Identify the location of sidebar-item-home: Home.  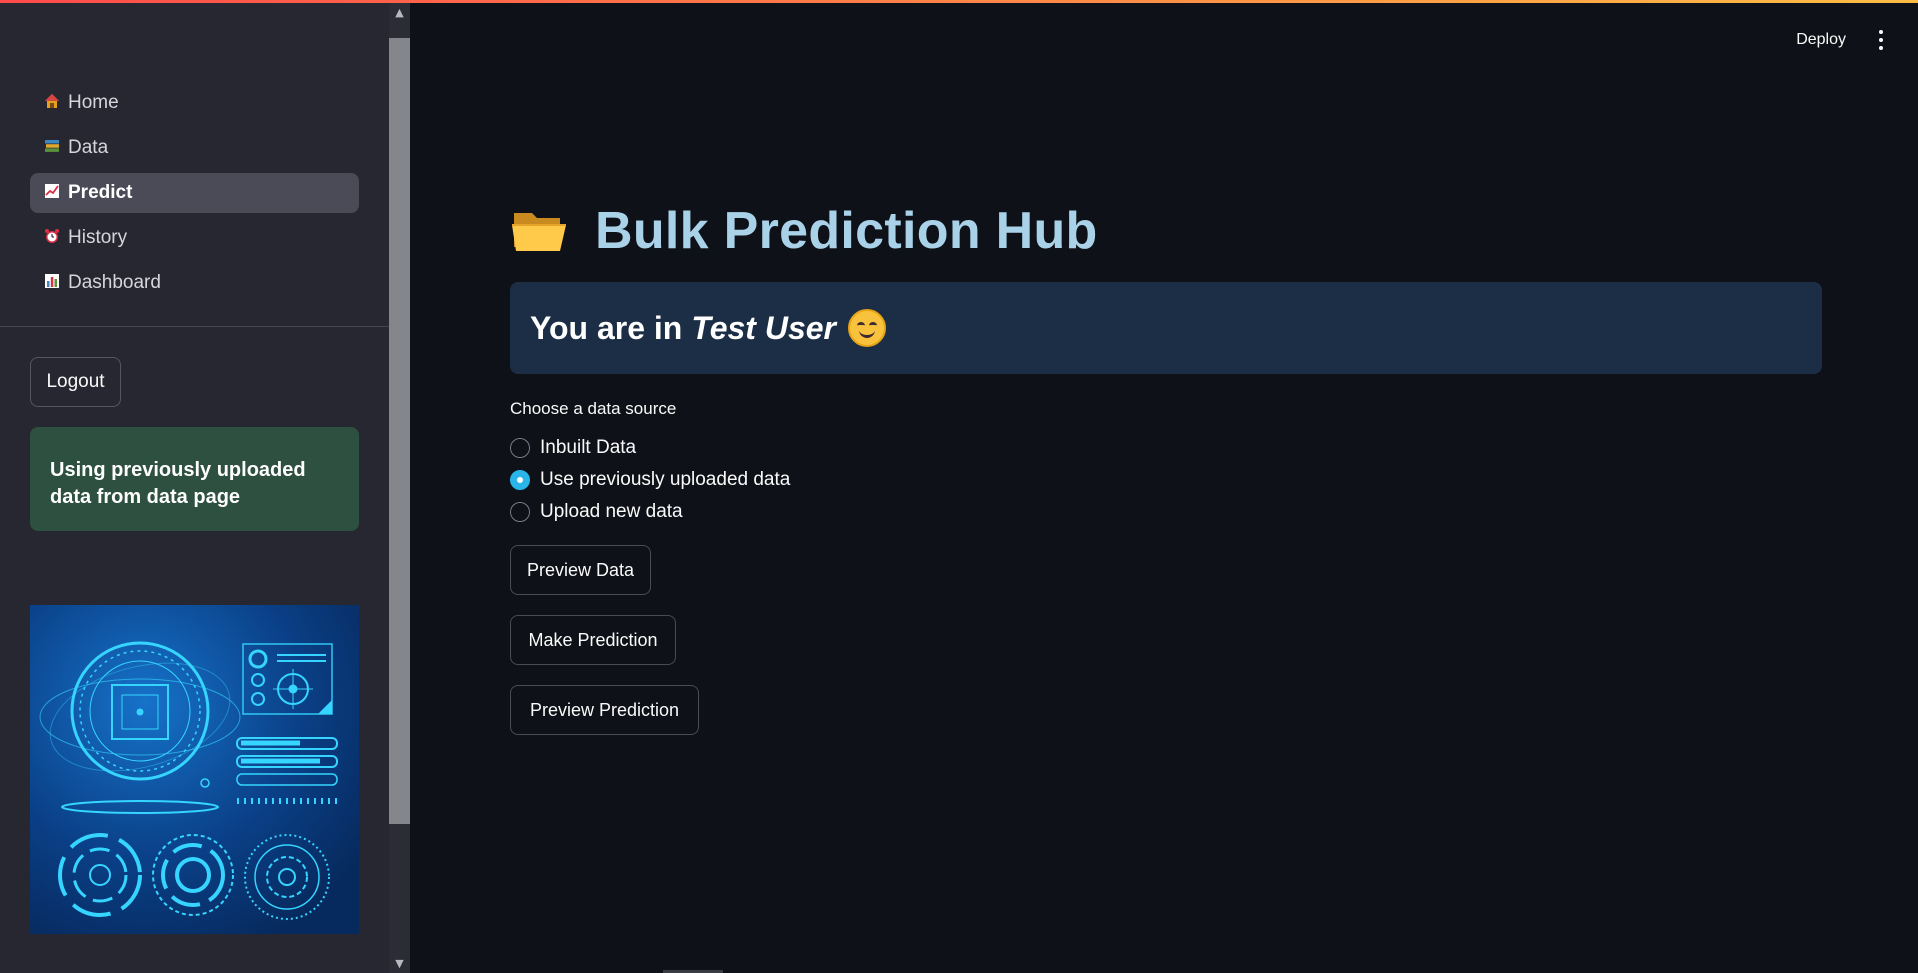
(194, 103).